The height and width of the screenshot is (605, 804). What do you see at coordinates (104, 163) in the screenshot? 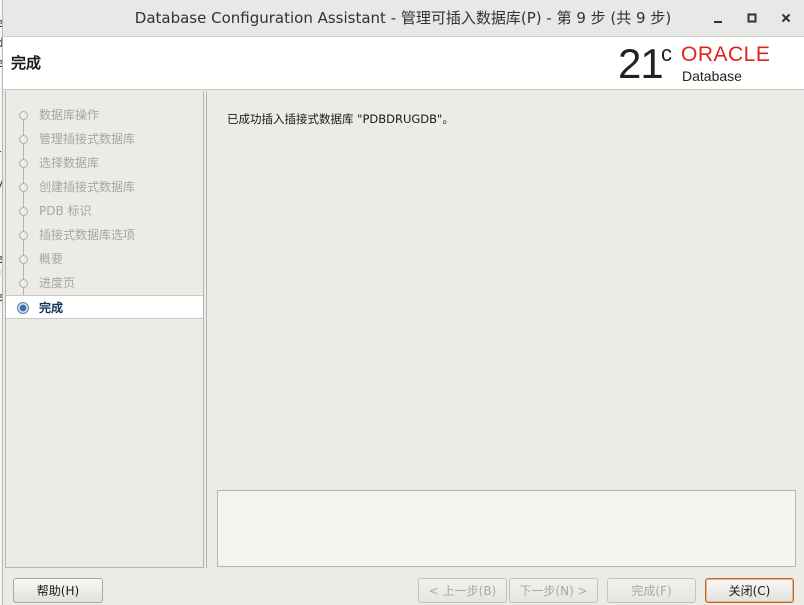
I see `nav-step-select-database: 选择数据库` at bounding box center [104, 163].